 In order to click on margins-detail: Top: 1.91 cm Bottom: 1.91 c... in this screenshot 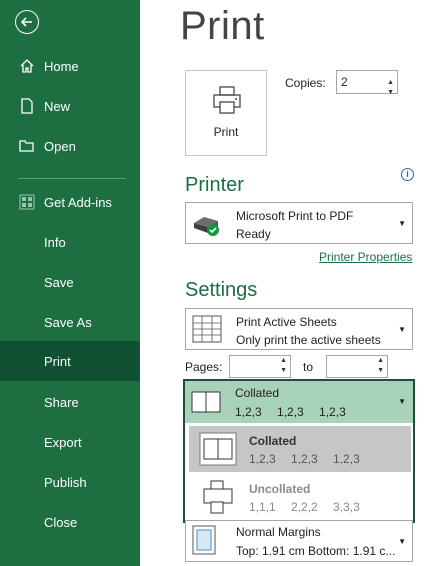, I will do `click(316, 551)`.